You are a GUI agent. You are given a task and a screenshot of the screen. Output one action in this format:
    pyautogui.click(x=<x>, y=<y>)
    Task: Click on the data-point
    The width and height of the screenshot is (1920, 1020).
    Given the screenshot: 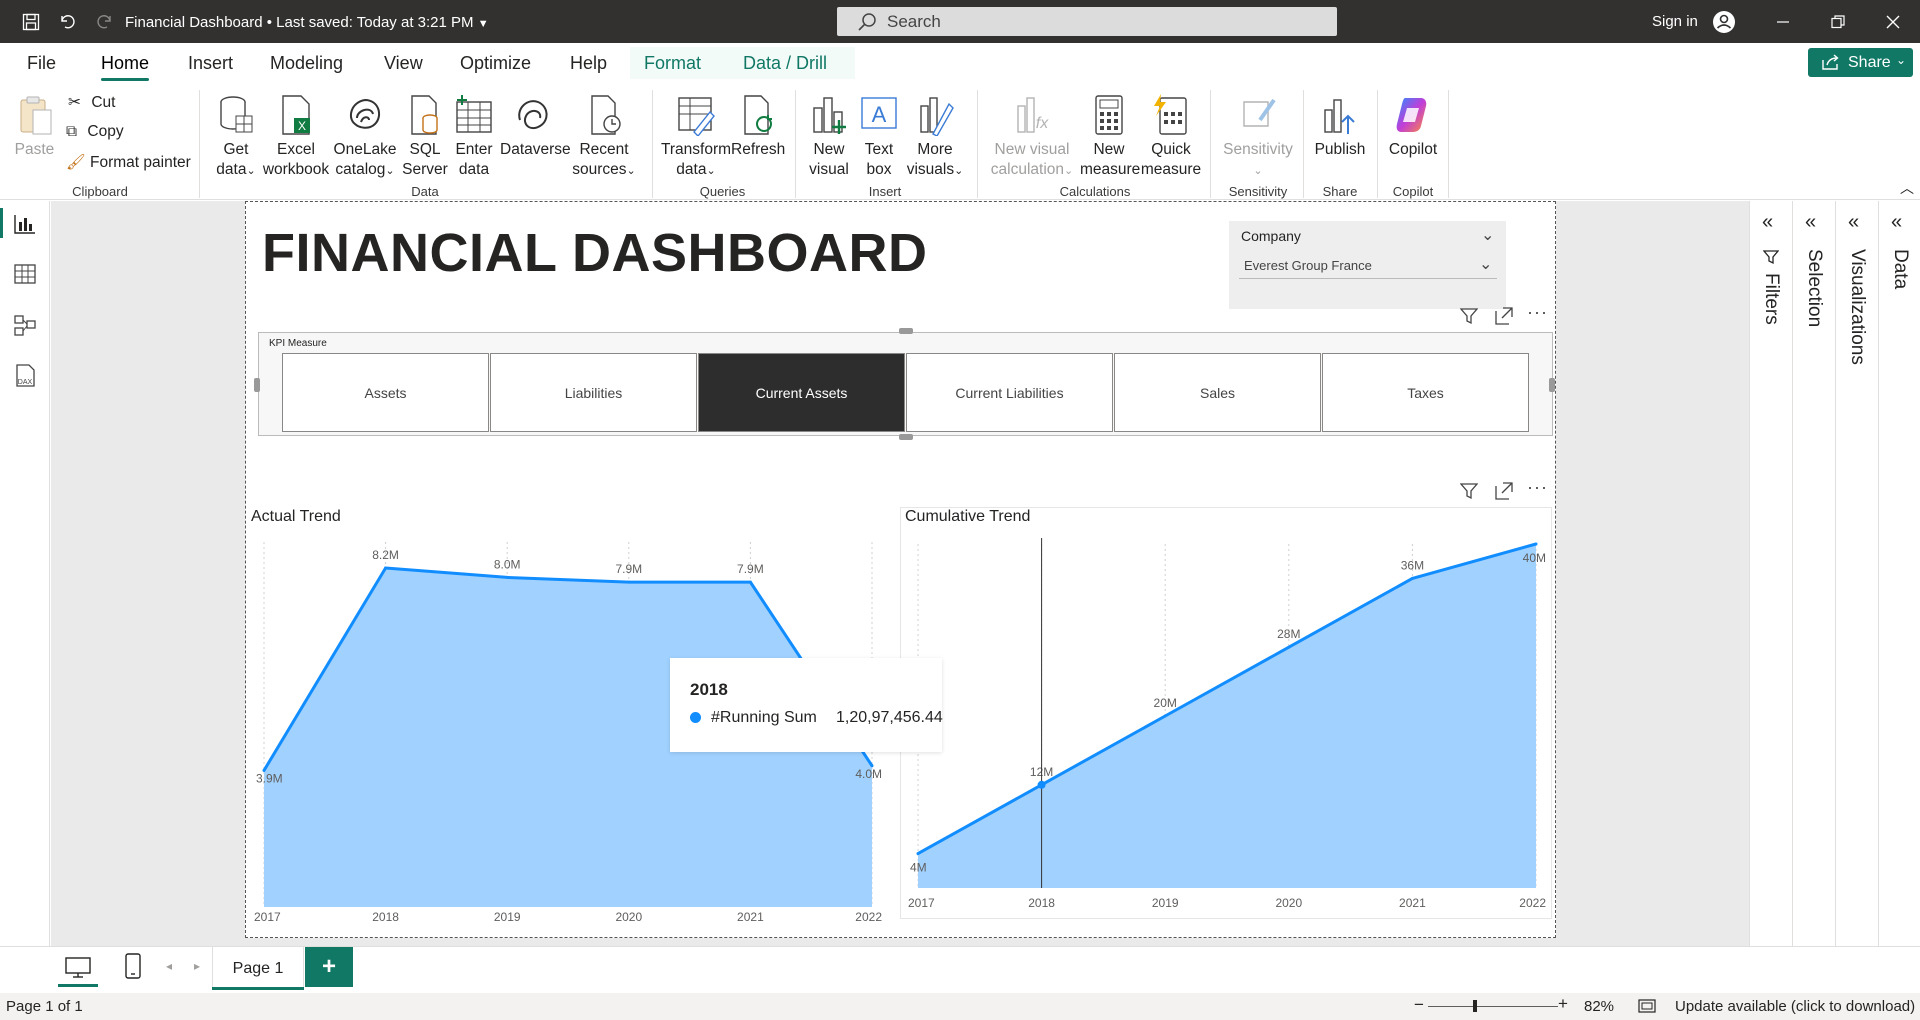 What is the action you would take?
    pyautogui.click(x=507, y=577)
    